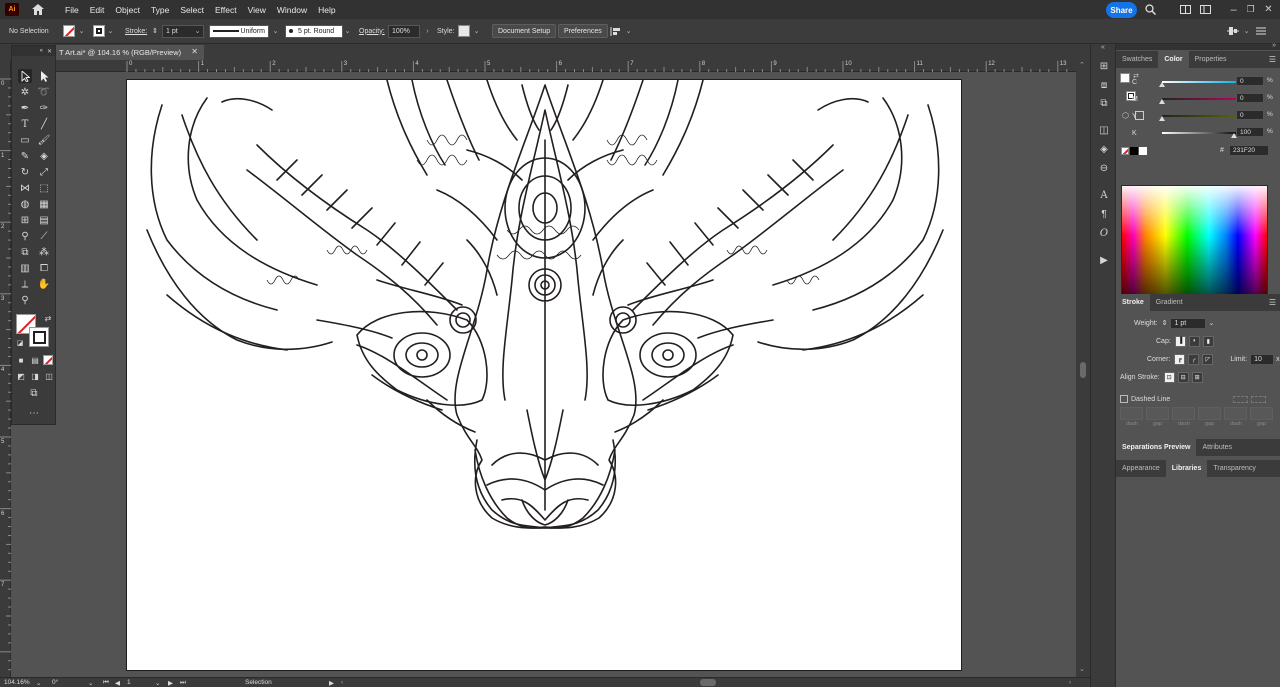 The height and width of the screenshot is (687, 1280). Describe the element at coordinates (44, 156) in the screenshot. I see `eraser-tool-icon: ◈` at that location.